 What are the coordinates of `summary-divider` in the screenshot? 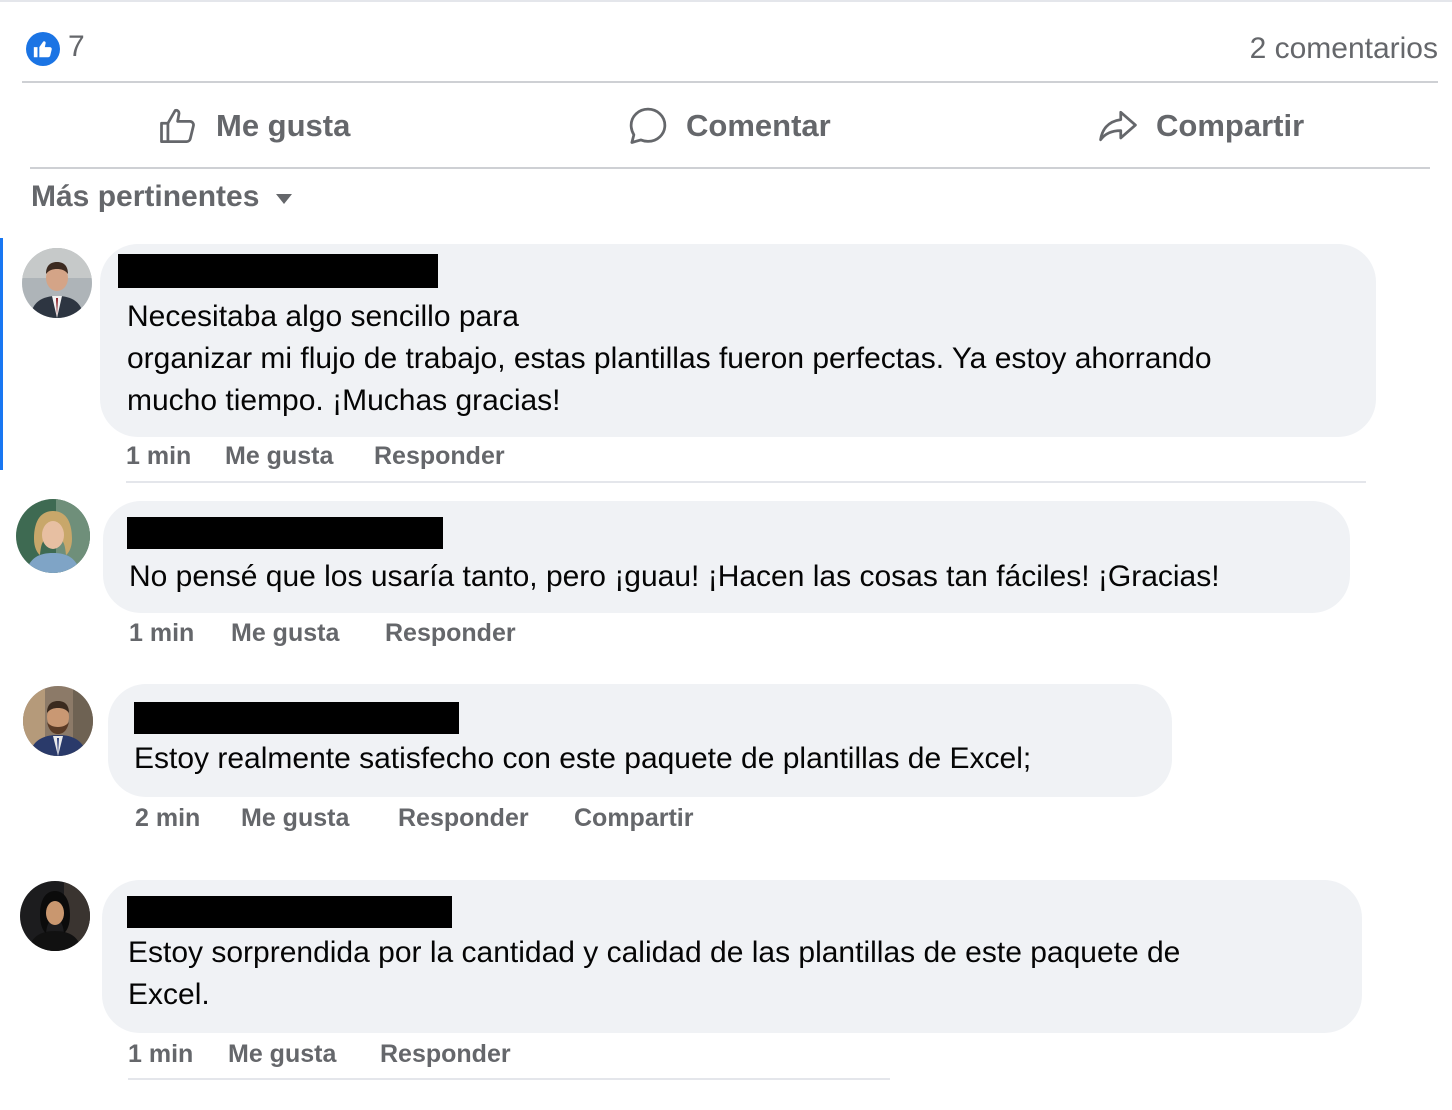 It's located at (730, 82).